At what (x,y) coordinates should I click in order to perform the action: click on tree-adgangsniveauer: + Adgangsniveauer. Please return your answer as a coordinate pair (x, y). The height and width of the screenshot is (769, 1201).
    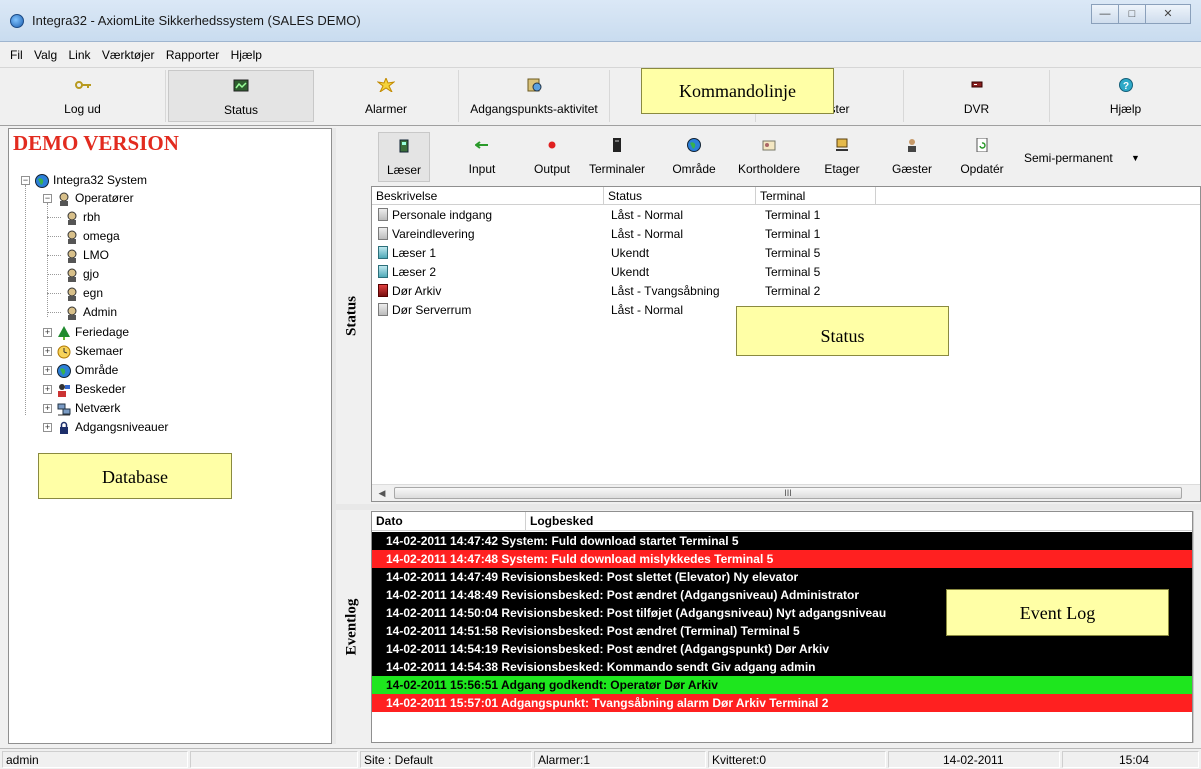
    Looking at the image, I should click on (103, 427).